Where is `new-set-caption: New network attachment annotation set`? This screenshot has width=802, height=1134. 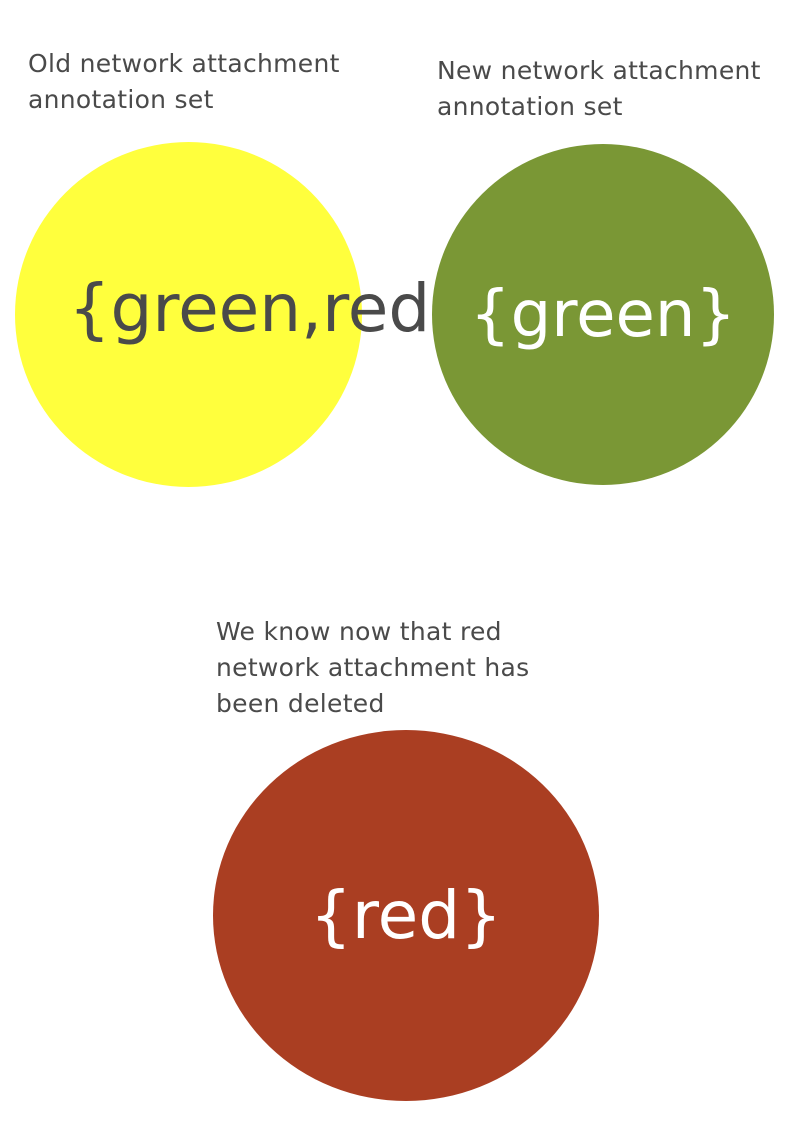 new-set-caption: New network attachment annotation set is located at coordinates (599, 88).